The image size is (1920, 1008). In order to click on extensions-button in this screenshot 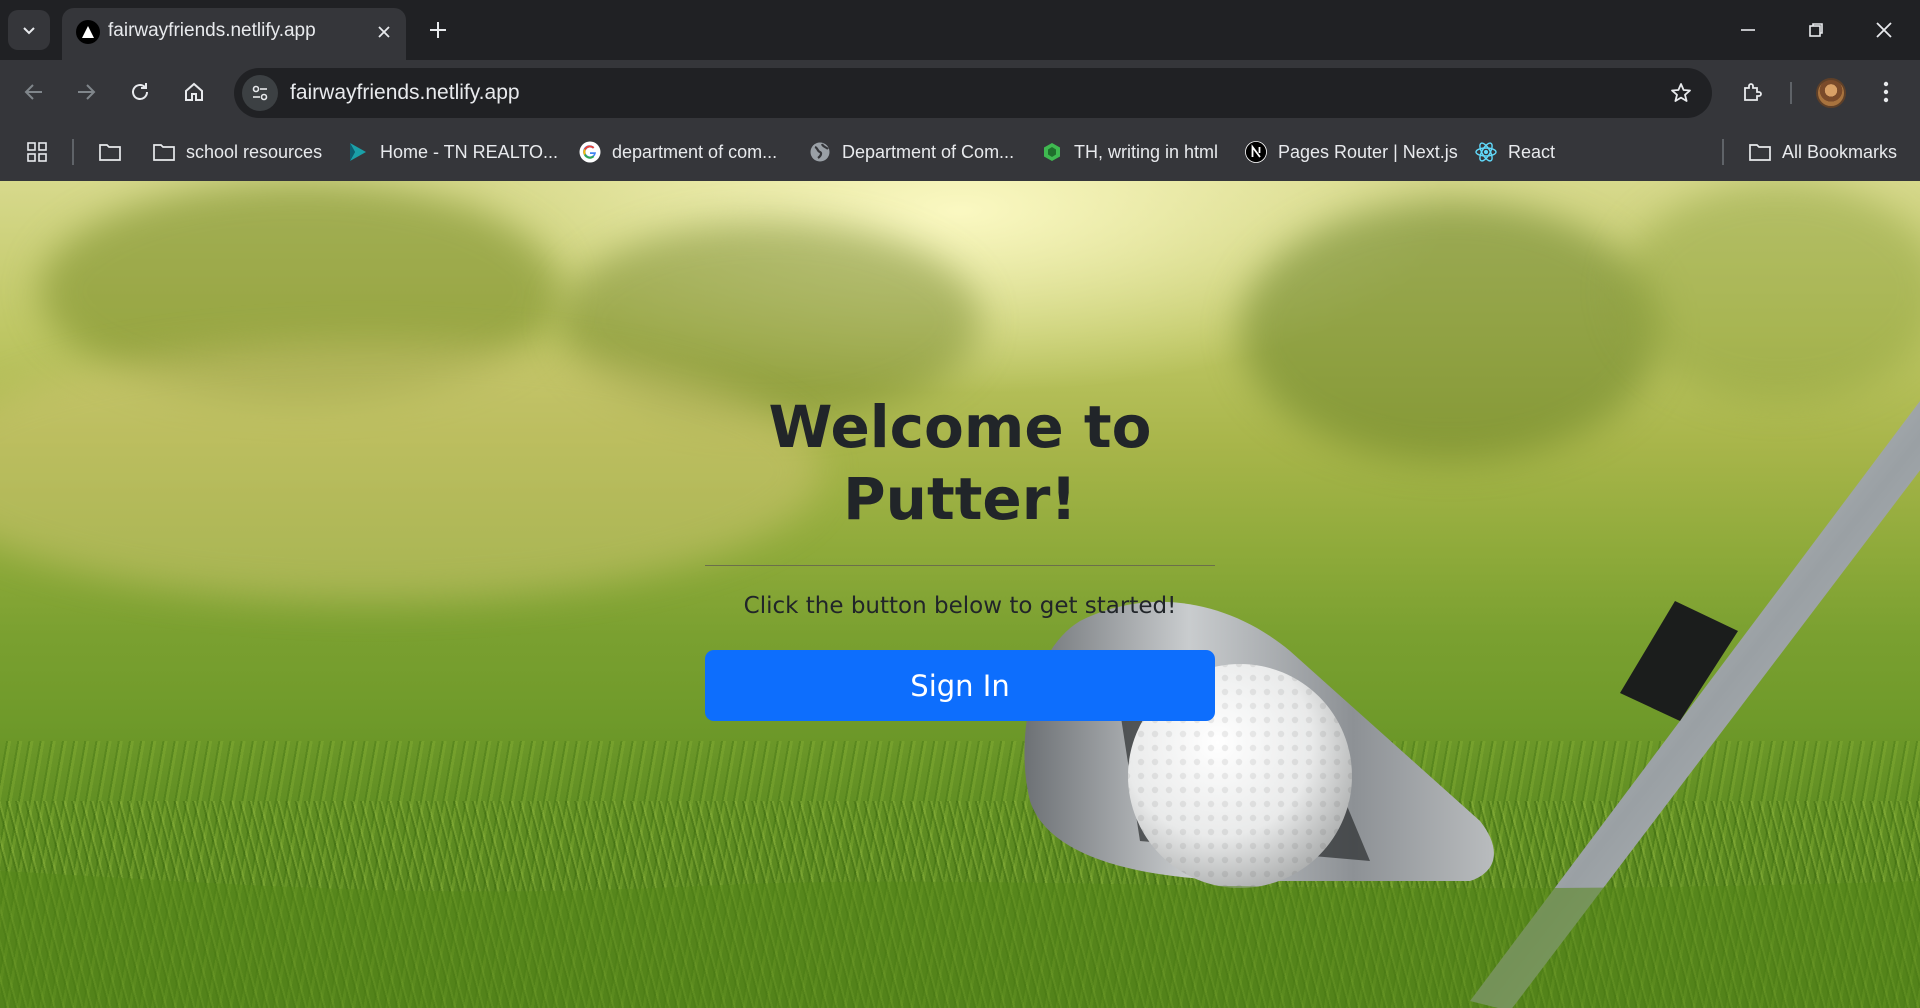, I will do `click(1752, 92)`.